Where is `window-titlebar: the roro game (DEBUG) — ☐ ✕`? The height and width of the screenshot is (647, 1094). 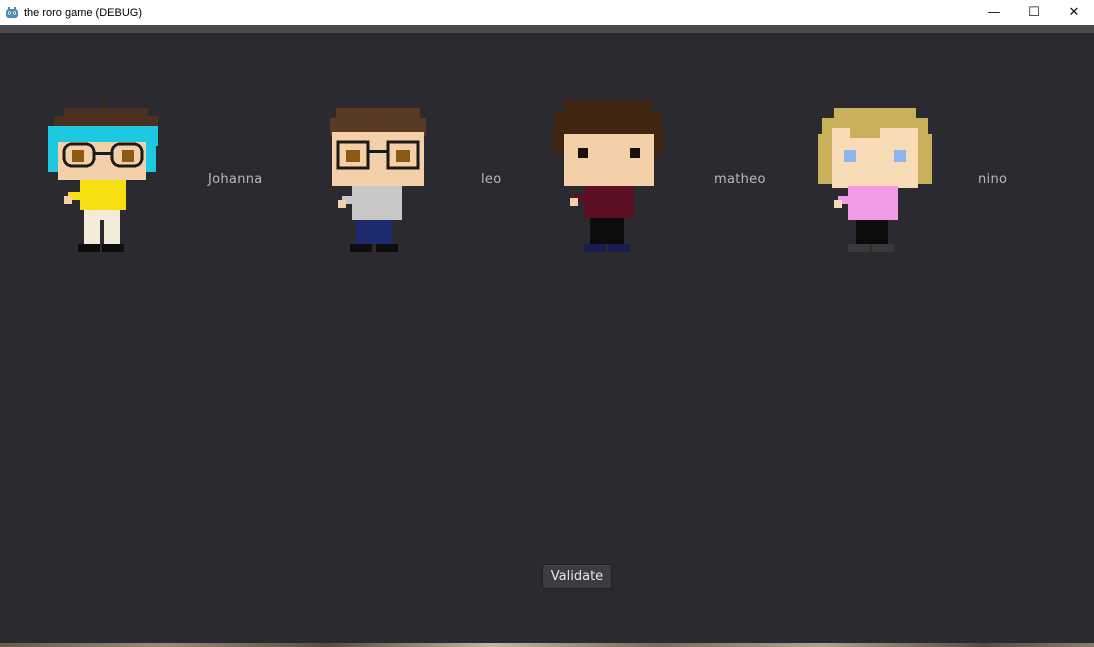 window-titlebar: the roro game (DEBUG) — ☐ ✕ is located at coordinates (547, 12).